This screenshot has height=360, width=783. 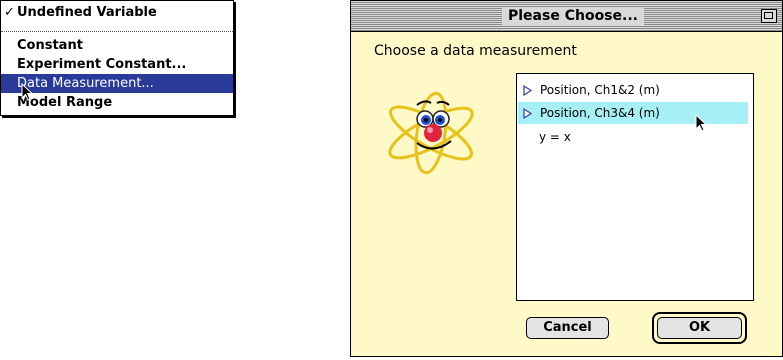 I want to click on list-item-label: Position, Ch1&2 (m), so click(x=600, y=90).